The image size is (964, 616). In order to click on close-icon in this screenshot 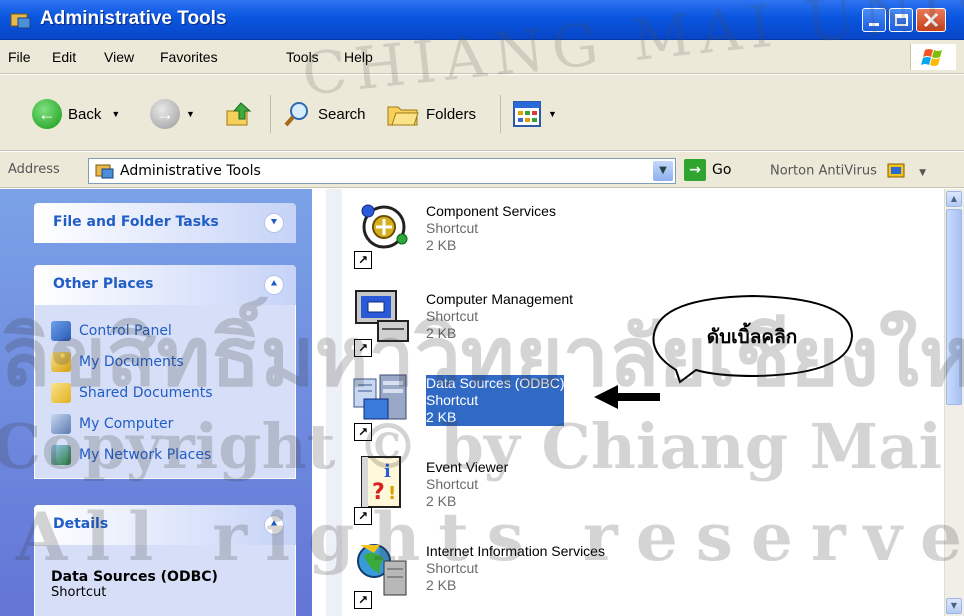, I will do `click(931, 20)`.